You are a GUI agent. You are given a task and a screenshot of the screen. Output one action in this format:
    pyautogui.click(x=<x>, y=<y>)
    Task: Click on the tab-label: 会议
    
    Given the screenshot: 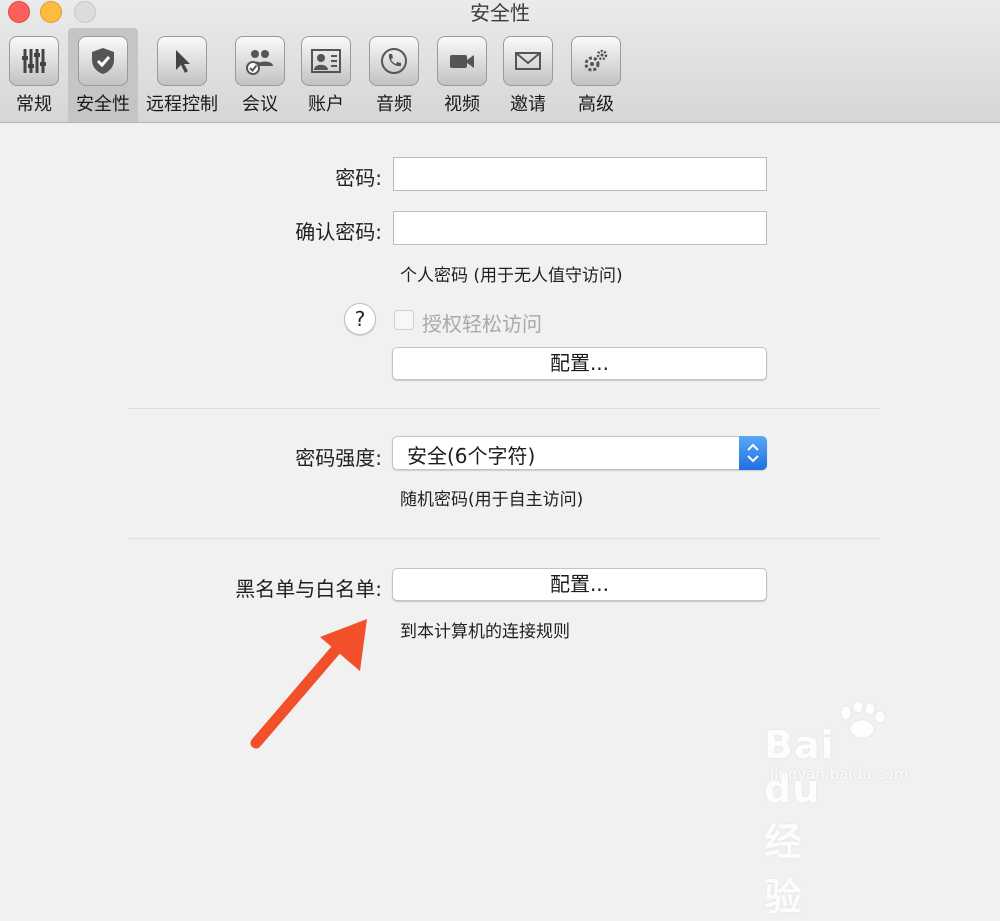 What is the action you would take?
    pyautogui.click(x=260, y=104)
    